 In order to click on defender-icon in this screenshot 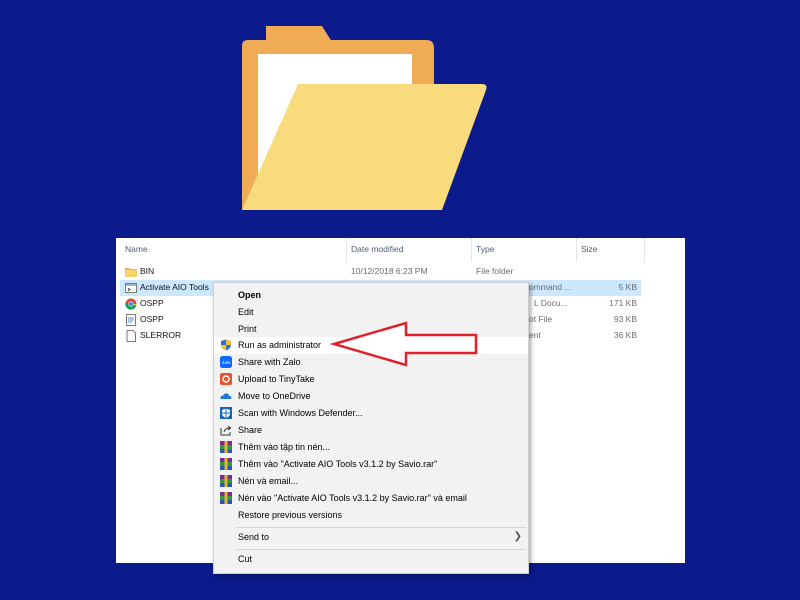, I will do `click(226, 413)`.